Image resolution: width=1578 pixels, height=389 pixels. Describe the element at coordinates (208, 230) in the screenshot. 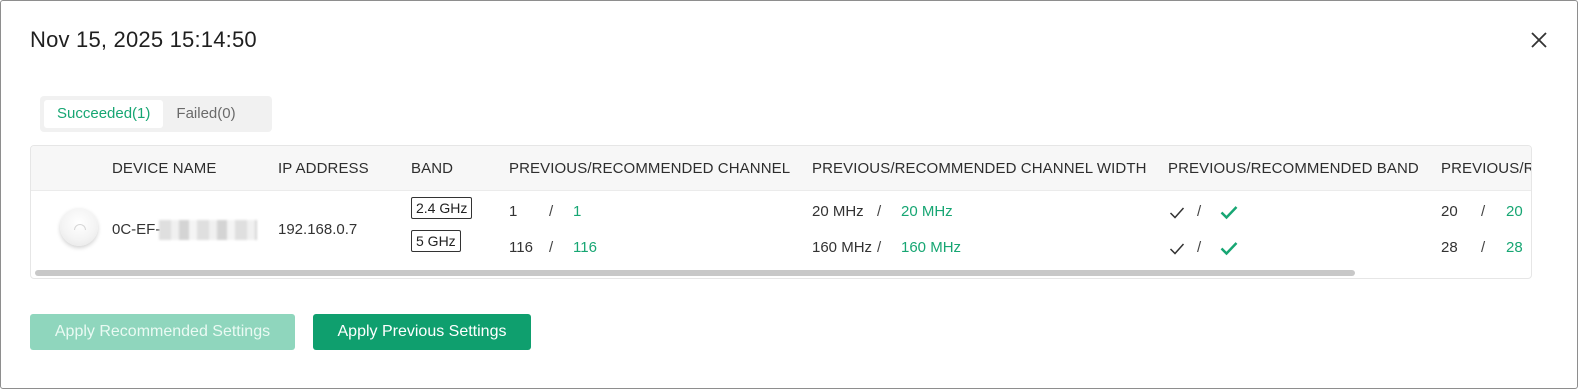

I see `device-name-redacted` at that location.